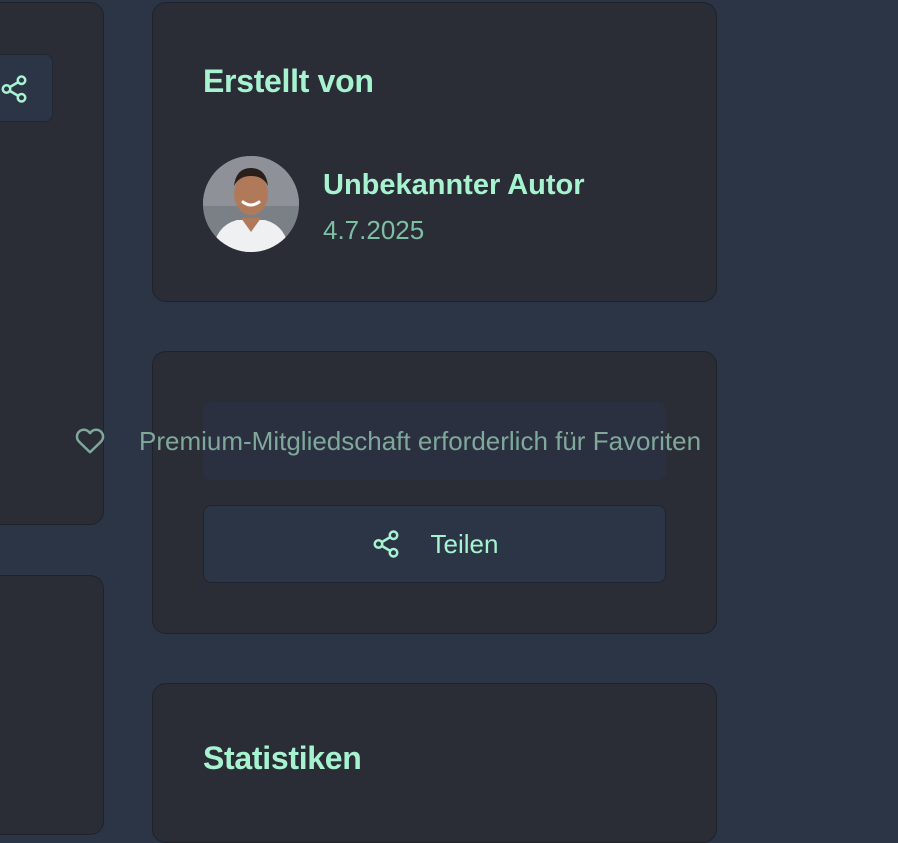 Image resolution: width=898 pixels, height=843 pixels. I want to click on share-mini-button, so click(26, 88).